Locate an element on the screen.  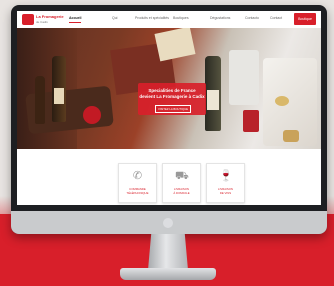
cheese-image is located at coordinates (282, 101).